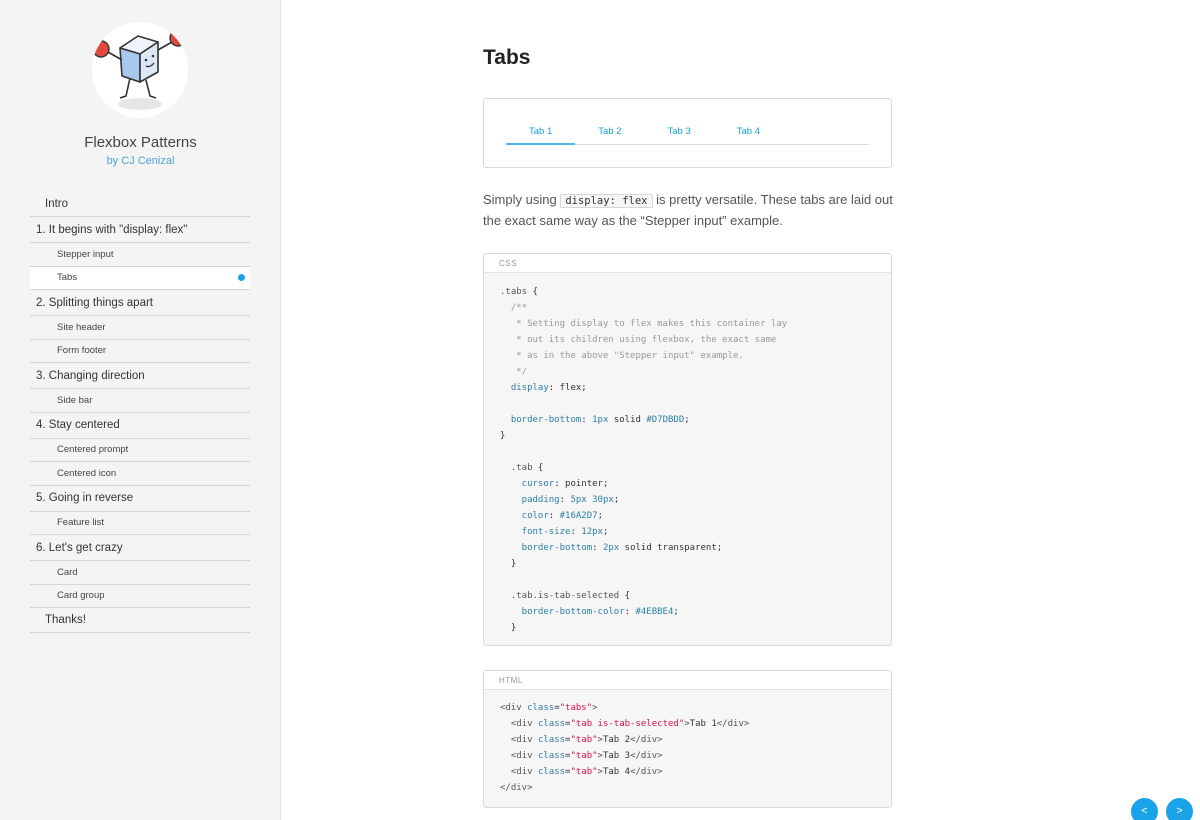  What do you see at coordinates (140, 161) in the screenshot?
I see `brand-author-link: by CJ Cenizal` at bounding box center [140, 161].